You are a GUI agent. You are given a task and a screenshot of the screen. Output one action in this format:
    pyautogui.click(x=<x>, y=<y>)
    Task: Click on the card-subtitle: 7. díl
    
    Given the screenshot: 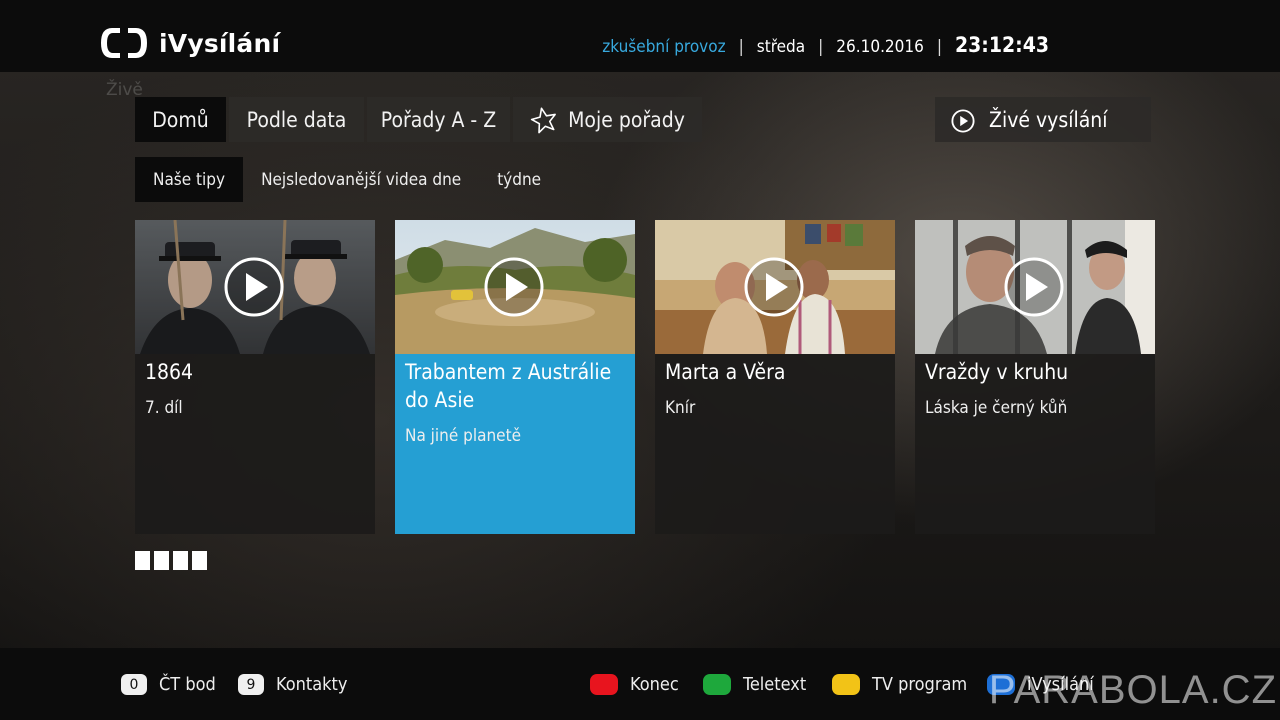 What is the action you would take?
    pyautogui.click(x=164, y=408)
    